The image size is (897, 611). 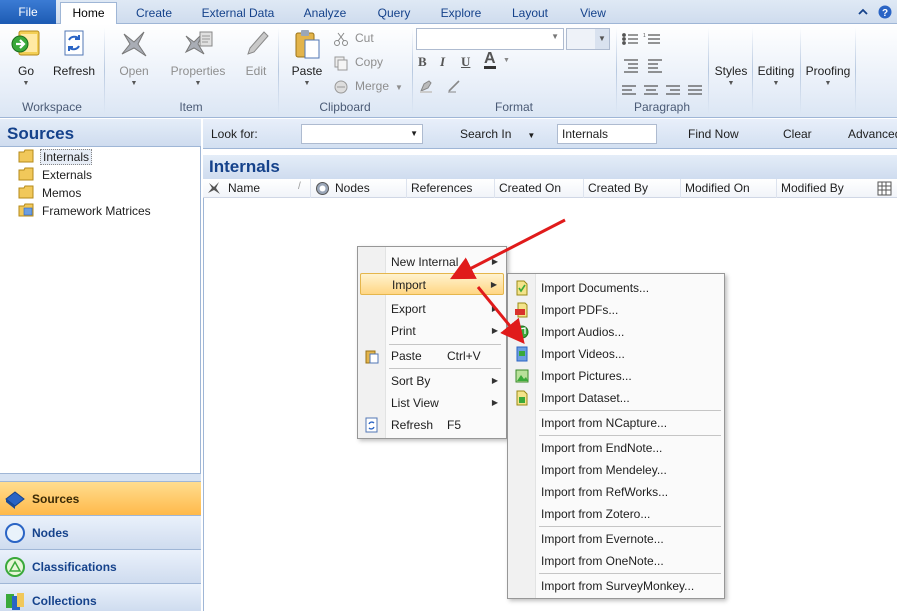 I want to click on tab-home: Home, so click(x=88, y=13).